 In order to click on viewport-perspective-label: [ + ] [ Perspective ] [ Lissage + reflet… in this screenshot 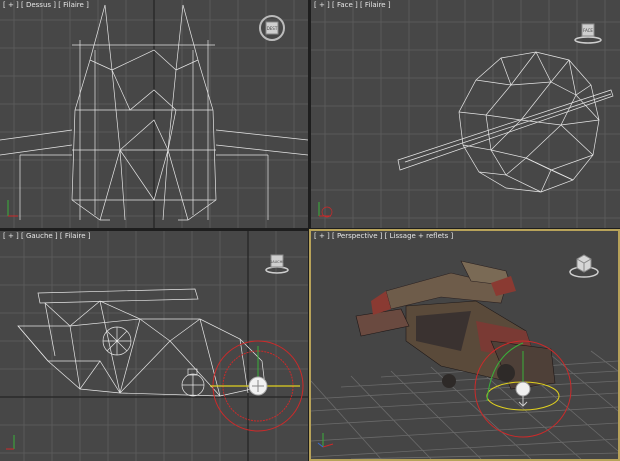, I will do `click(383, 236)`.